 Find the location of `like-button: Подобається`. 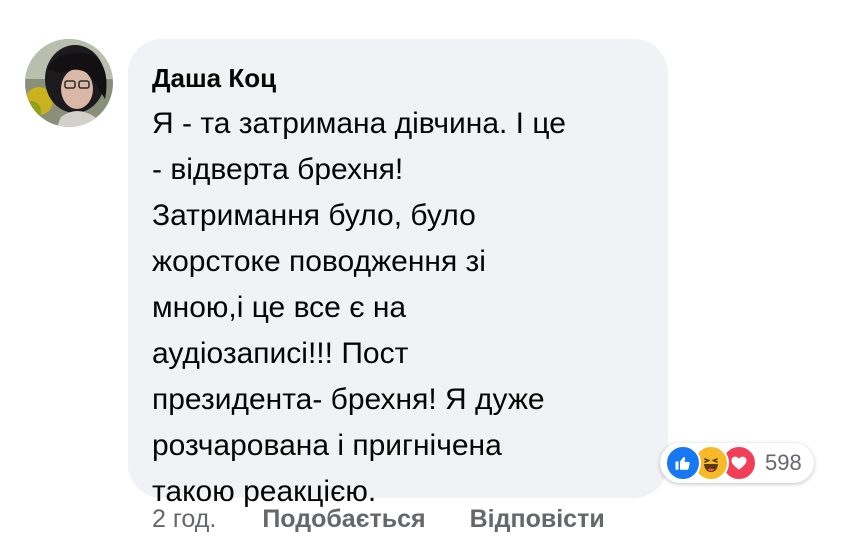

like-button: Подобається is located at coordinates (343, 519).